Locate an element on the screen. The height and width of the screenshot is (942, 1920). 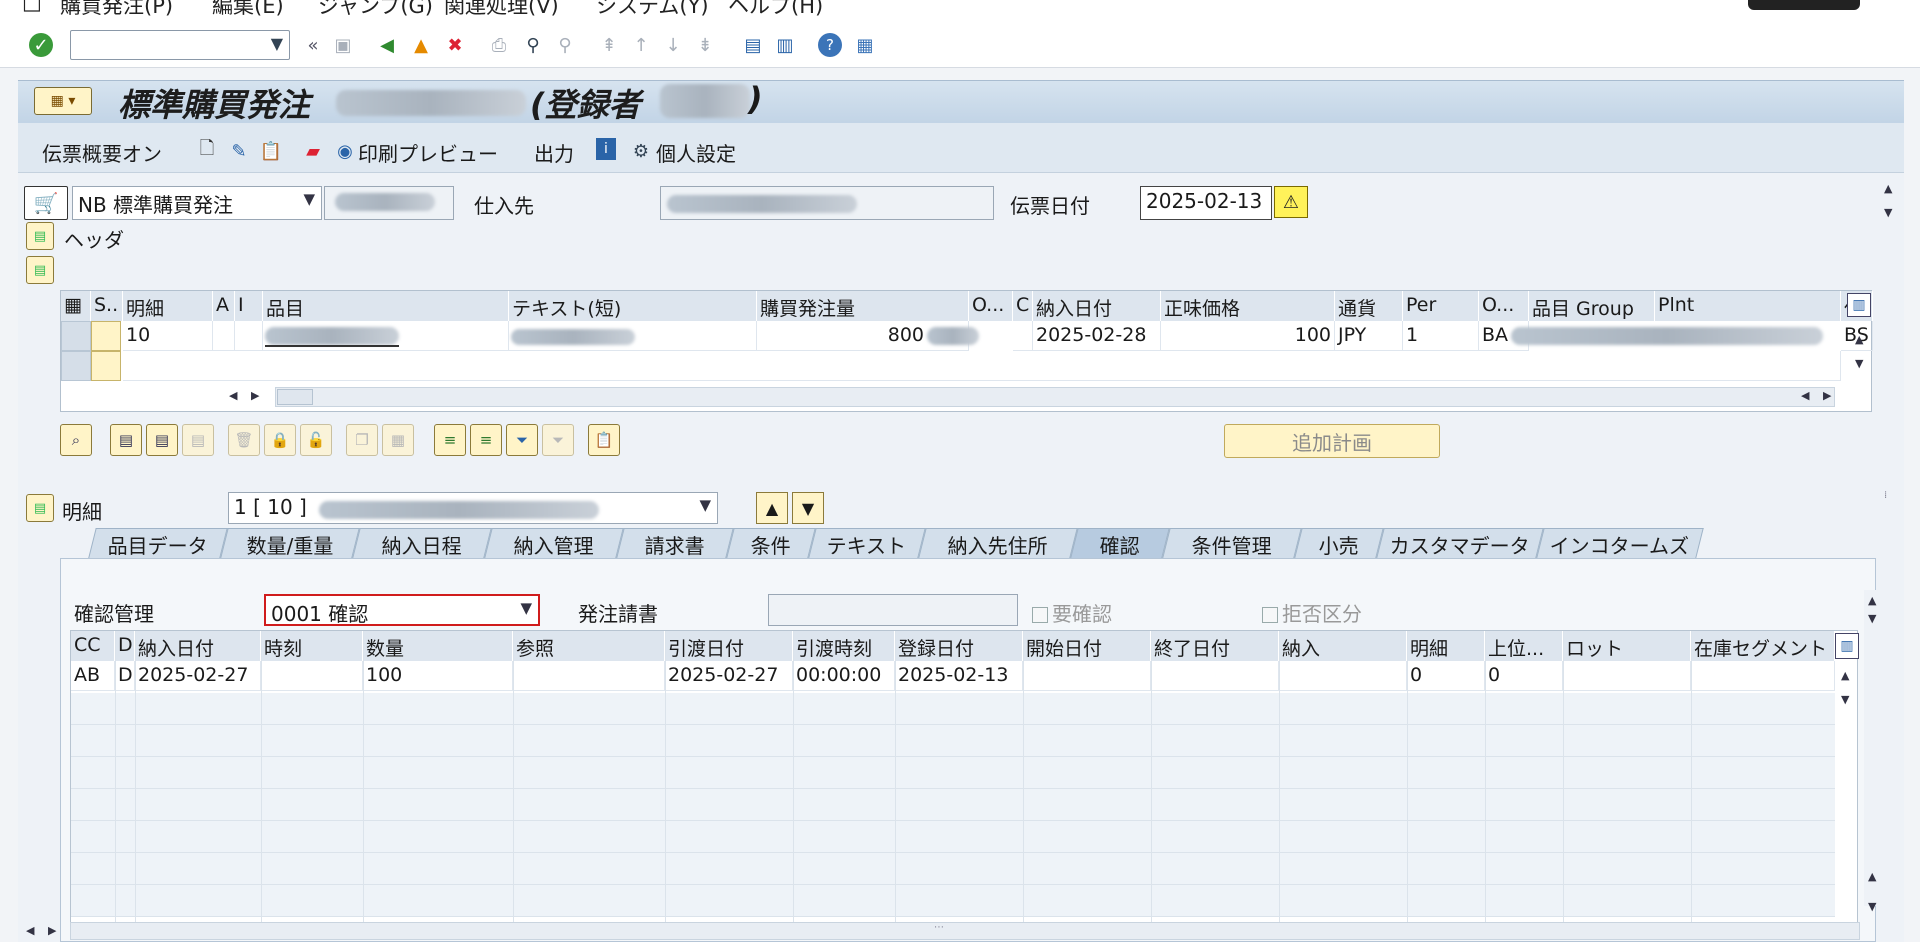
col-reference: 参照 is located at coordinates (589, 646).